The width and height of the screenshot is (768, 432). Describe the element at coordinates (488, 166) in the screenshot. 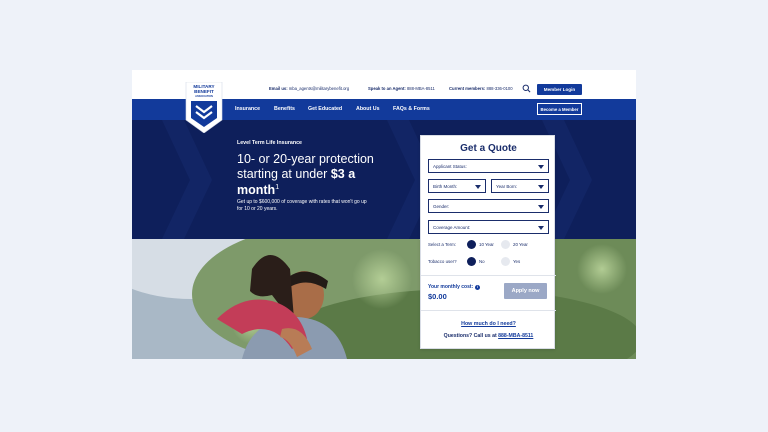

I see `applicant-status-select: Applicant Status:` at that location.